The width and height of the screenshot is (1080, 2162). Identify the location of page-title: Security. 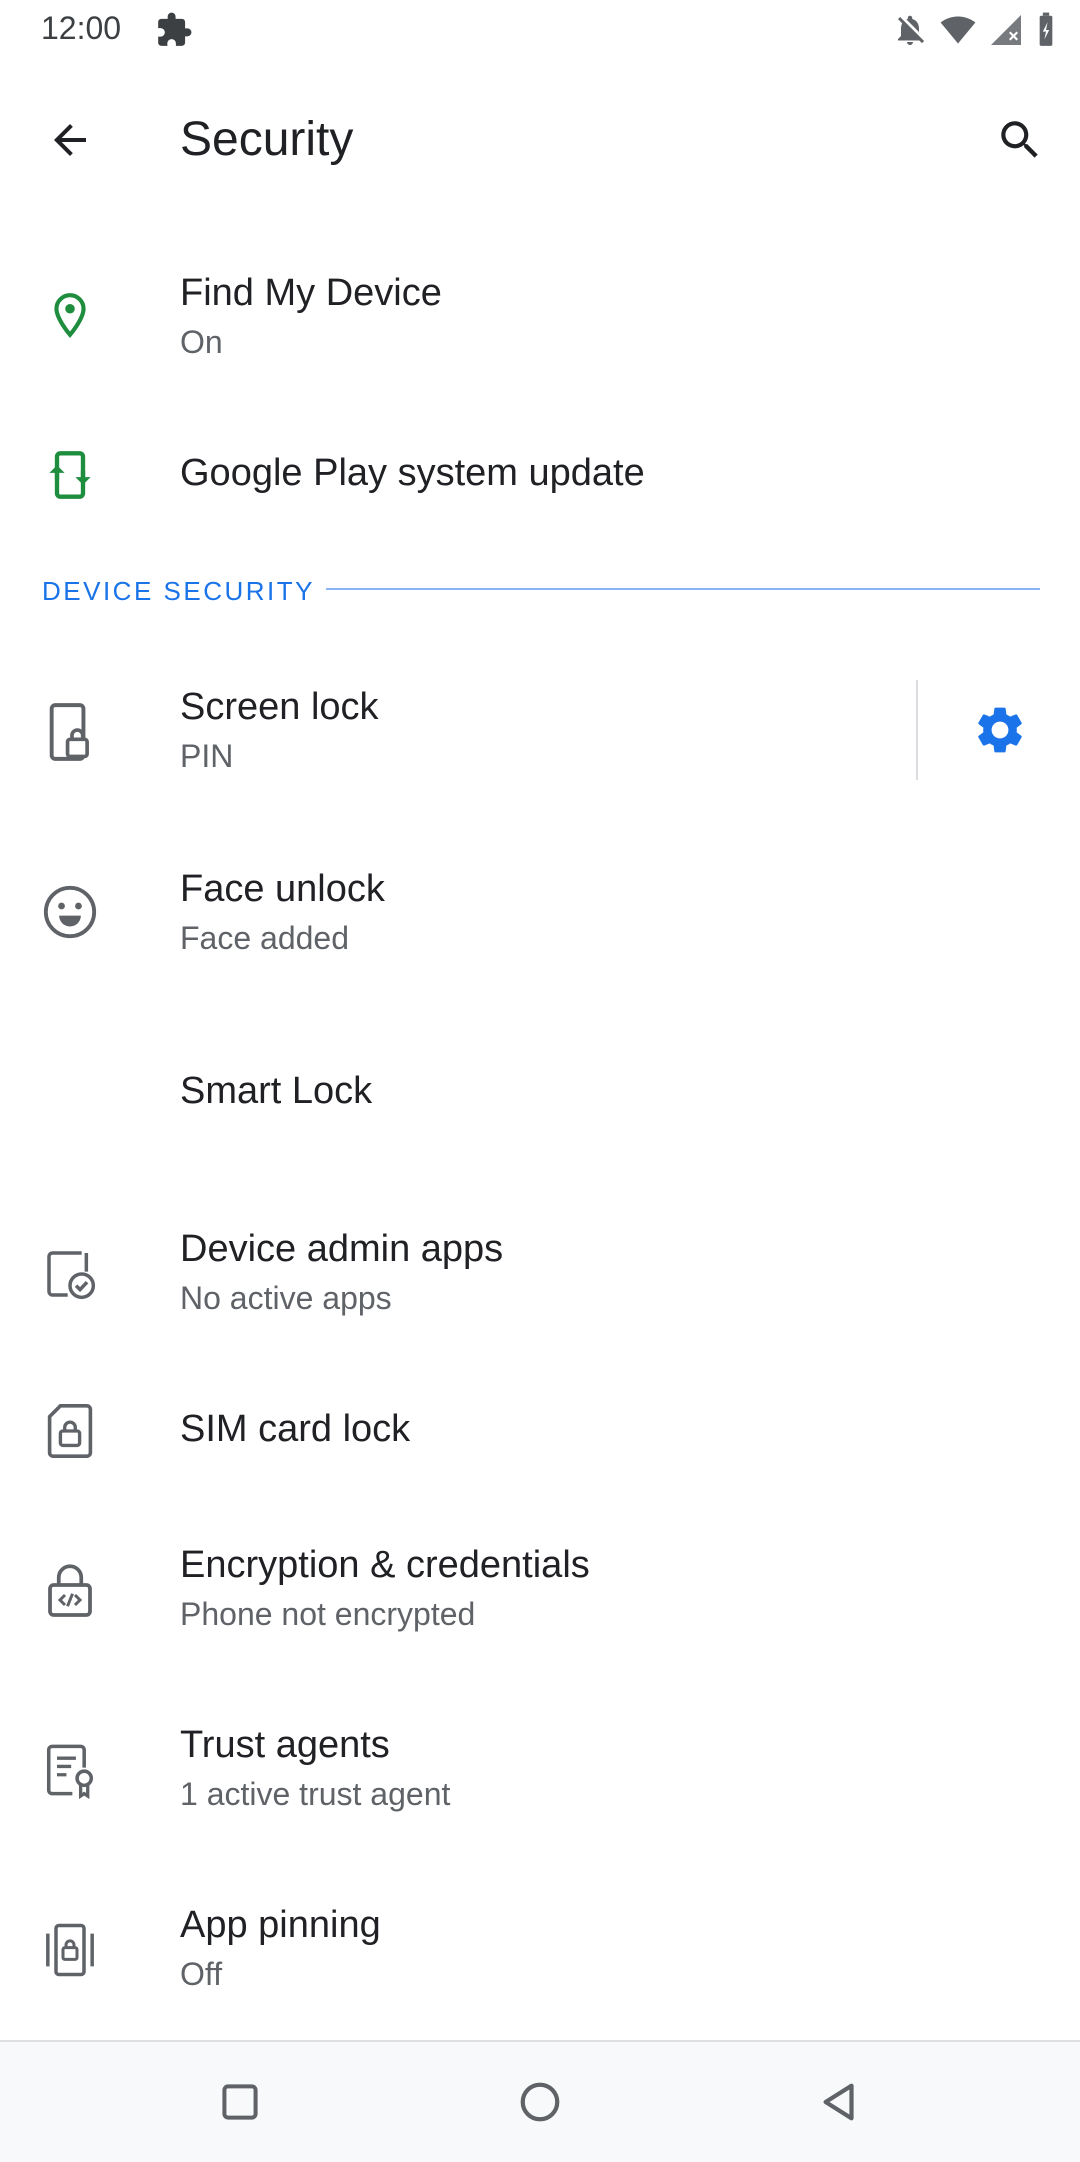
(267, 139).